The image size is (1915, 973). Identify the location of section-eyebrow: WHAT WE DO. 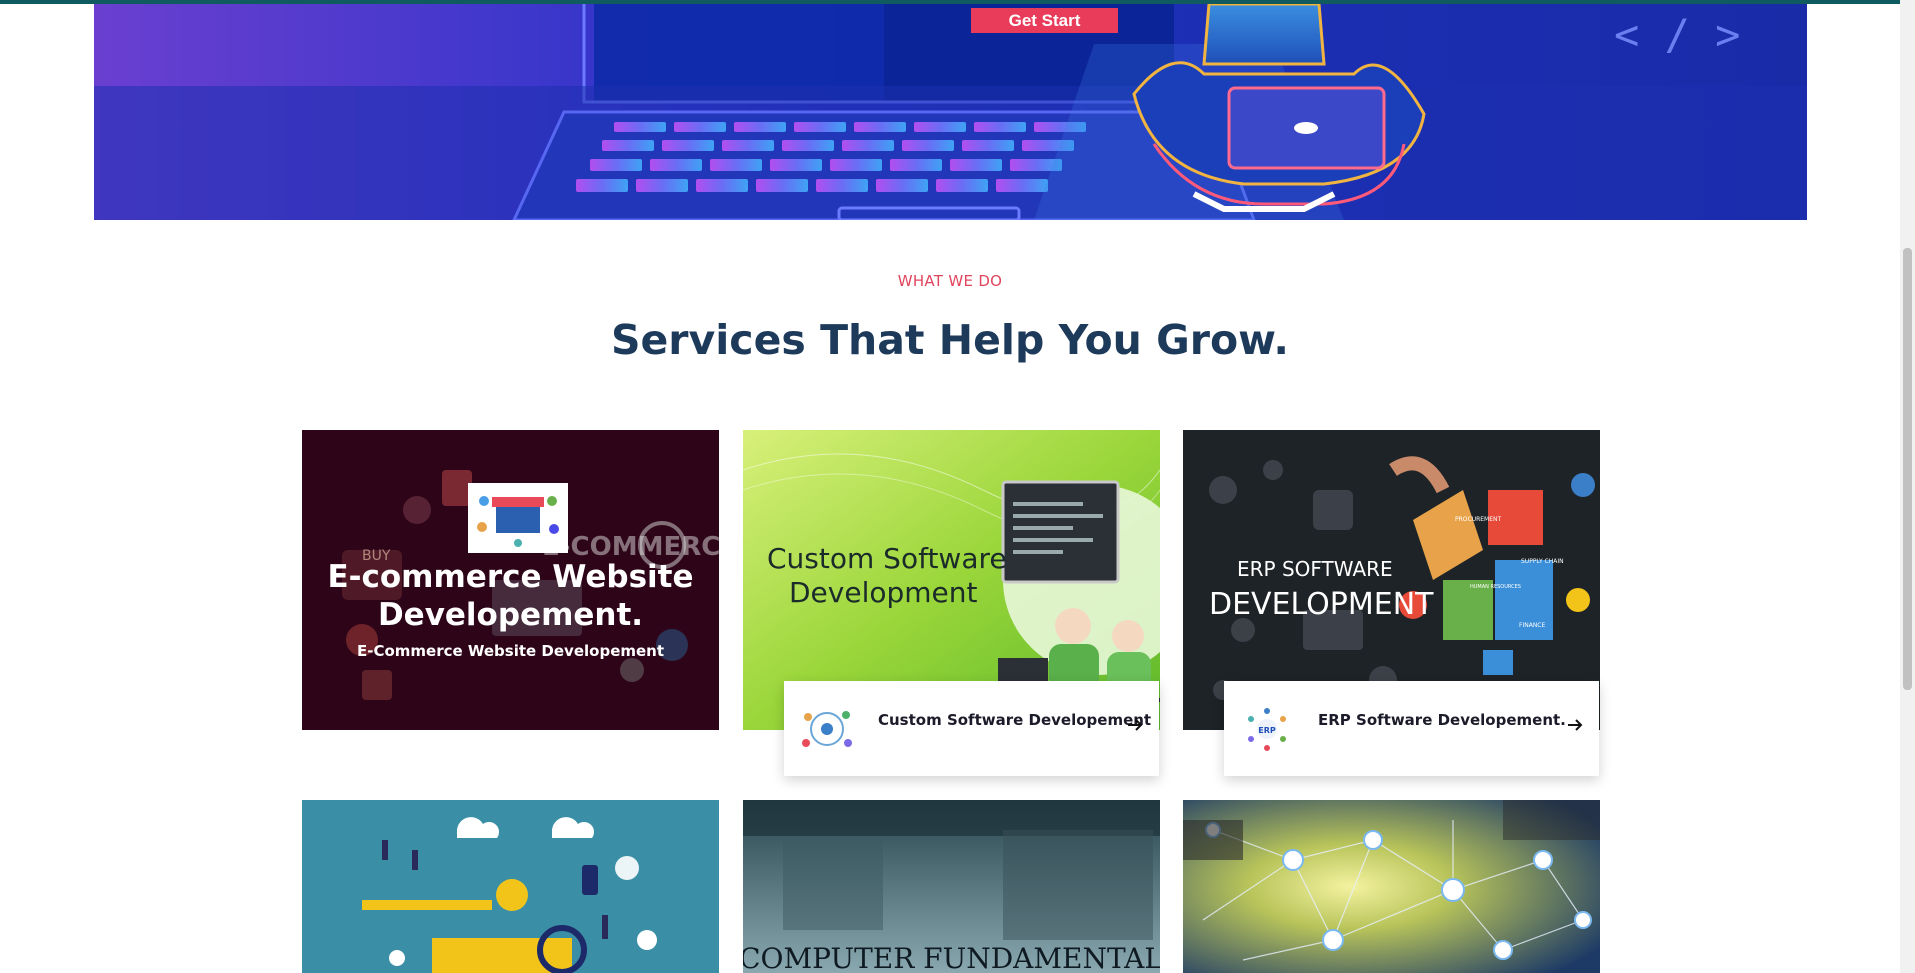
(950, 281).